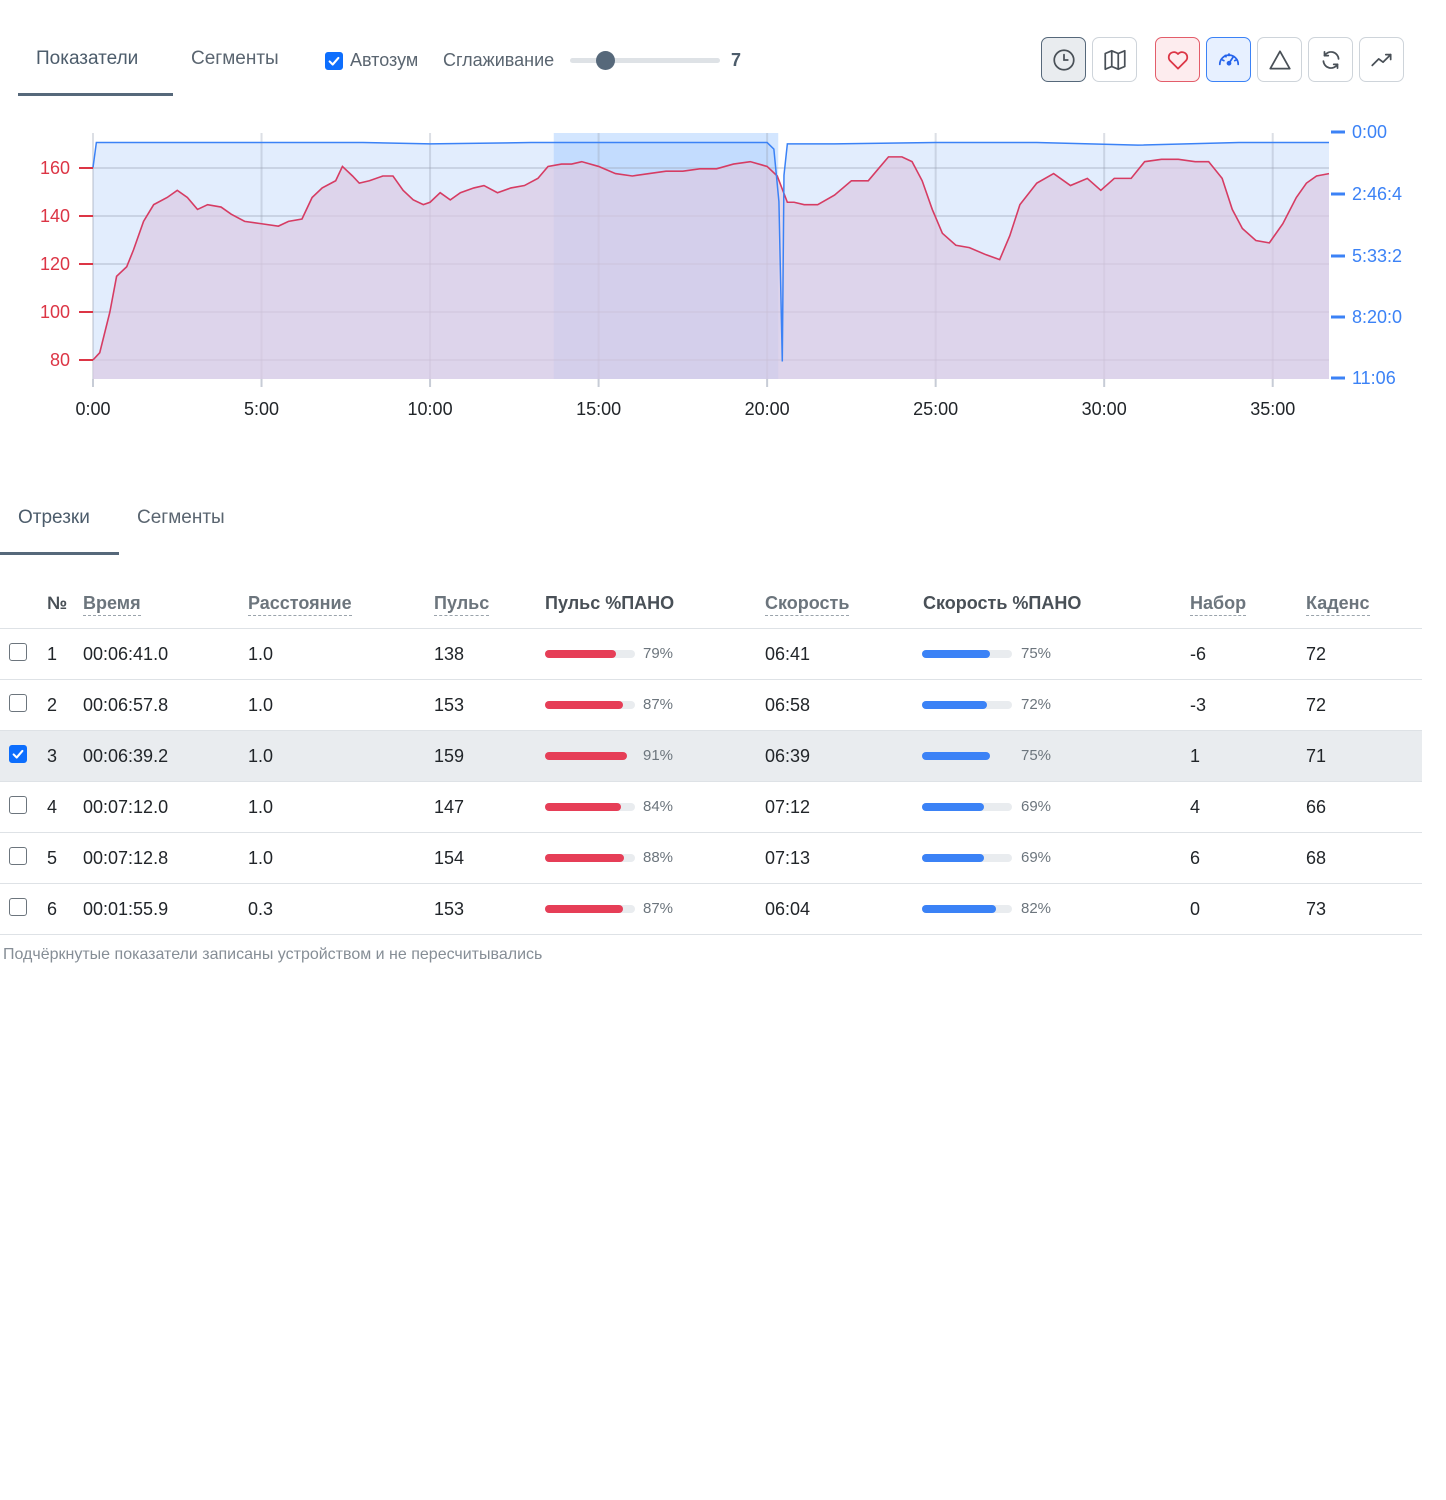 The width and height of the screenshot is (1446, 1500). What do you see at coordinates (95, 70) in the screenshot?
I see `tab-indicators: Показатели` at bounding box center [95, 70].